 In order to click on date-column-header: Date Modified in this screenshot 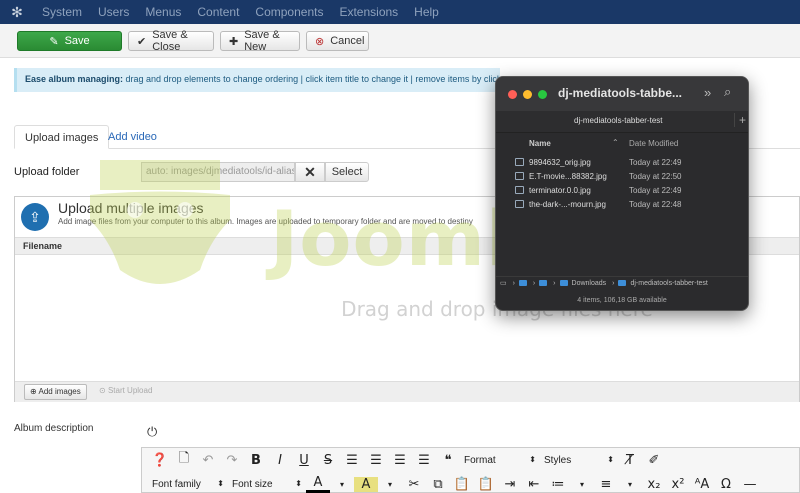, I will do `click(653, 143)`.